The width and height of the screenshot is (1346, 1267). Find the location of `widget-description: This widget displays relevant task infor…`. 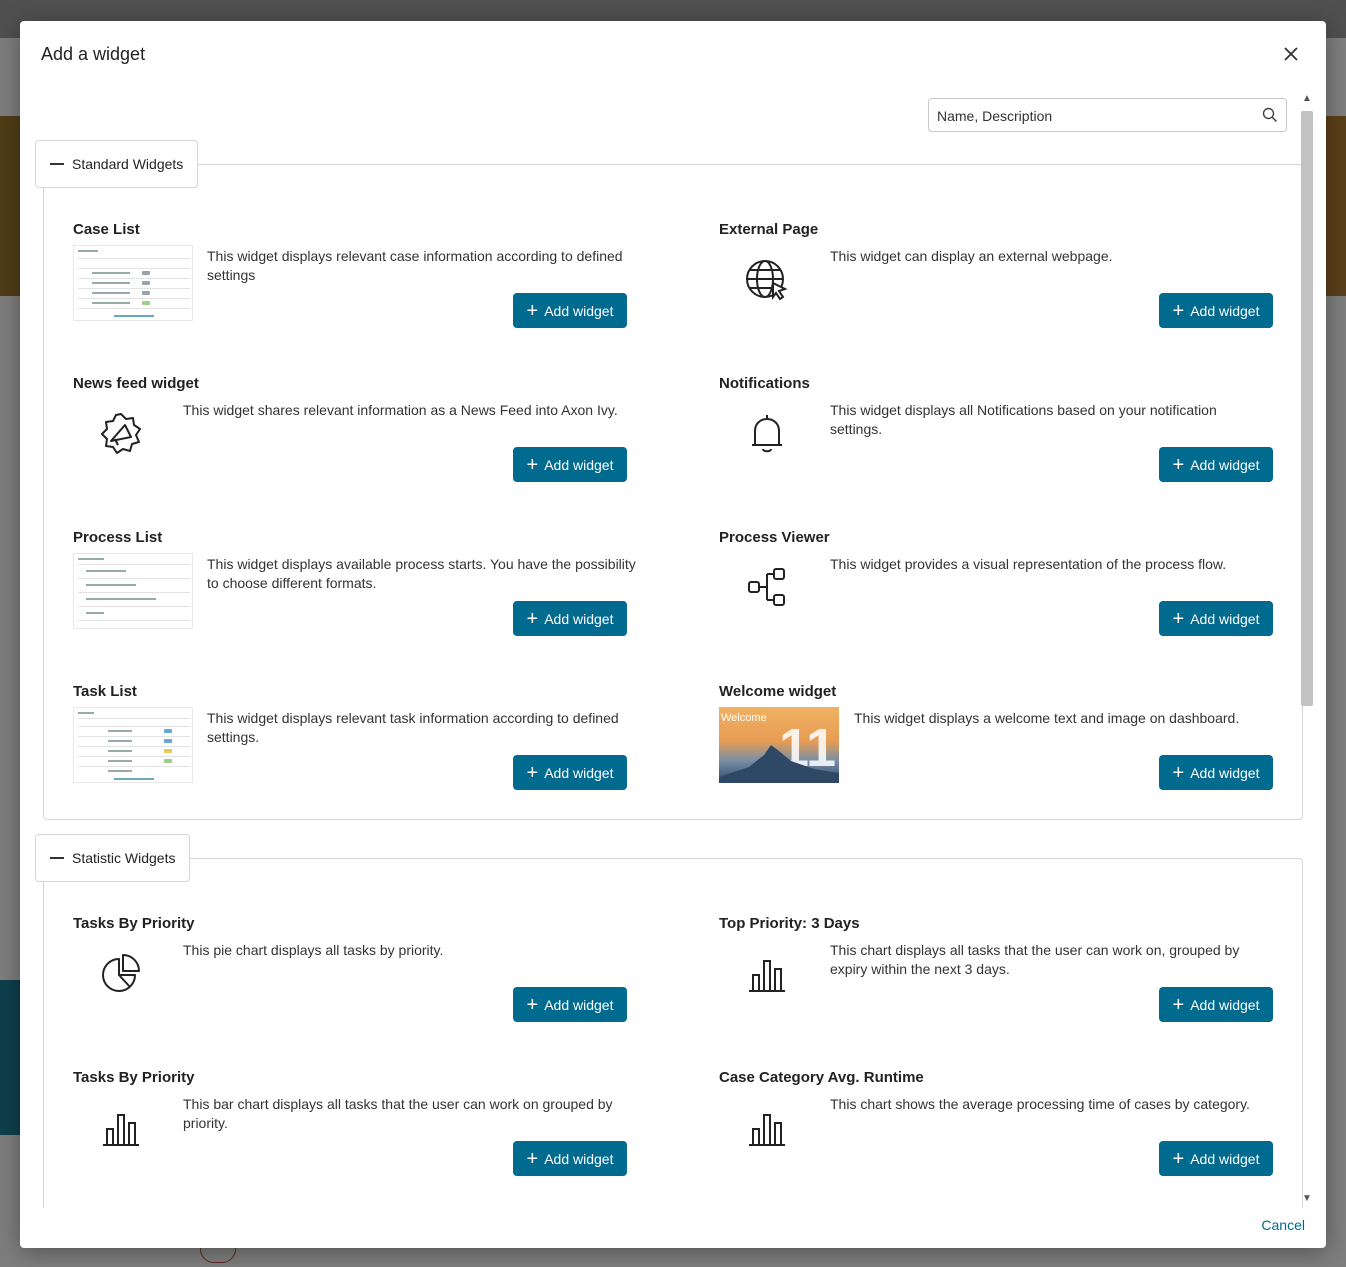

widget-description: This widget displays relevant task infor… is located at coordinates (413, 727).